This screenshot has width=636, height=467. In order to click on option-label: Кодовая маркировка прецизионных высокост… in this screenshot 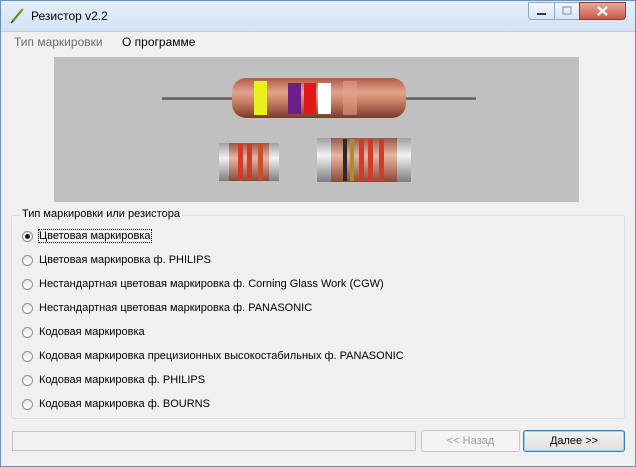, I will do `click(221, 356)`.